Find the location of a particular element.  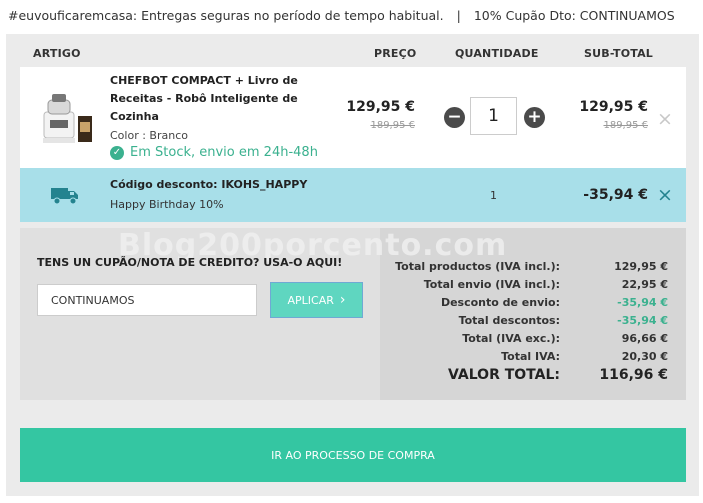

header-subtotal: SUB-TOTAL is located at coordinates (619, 53).